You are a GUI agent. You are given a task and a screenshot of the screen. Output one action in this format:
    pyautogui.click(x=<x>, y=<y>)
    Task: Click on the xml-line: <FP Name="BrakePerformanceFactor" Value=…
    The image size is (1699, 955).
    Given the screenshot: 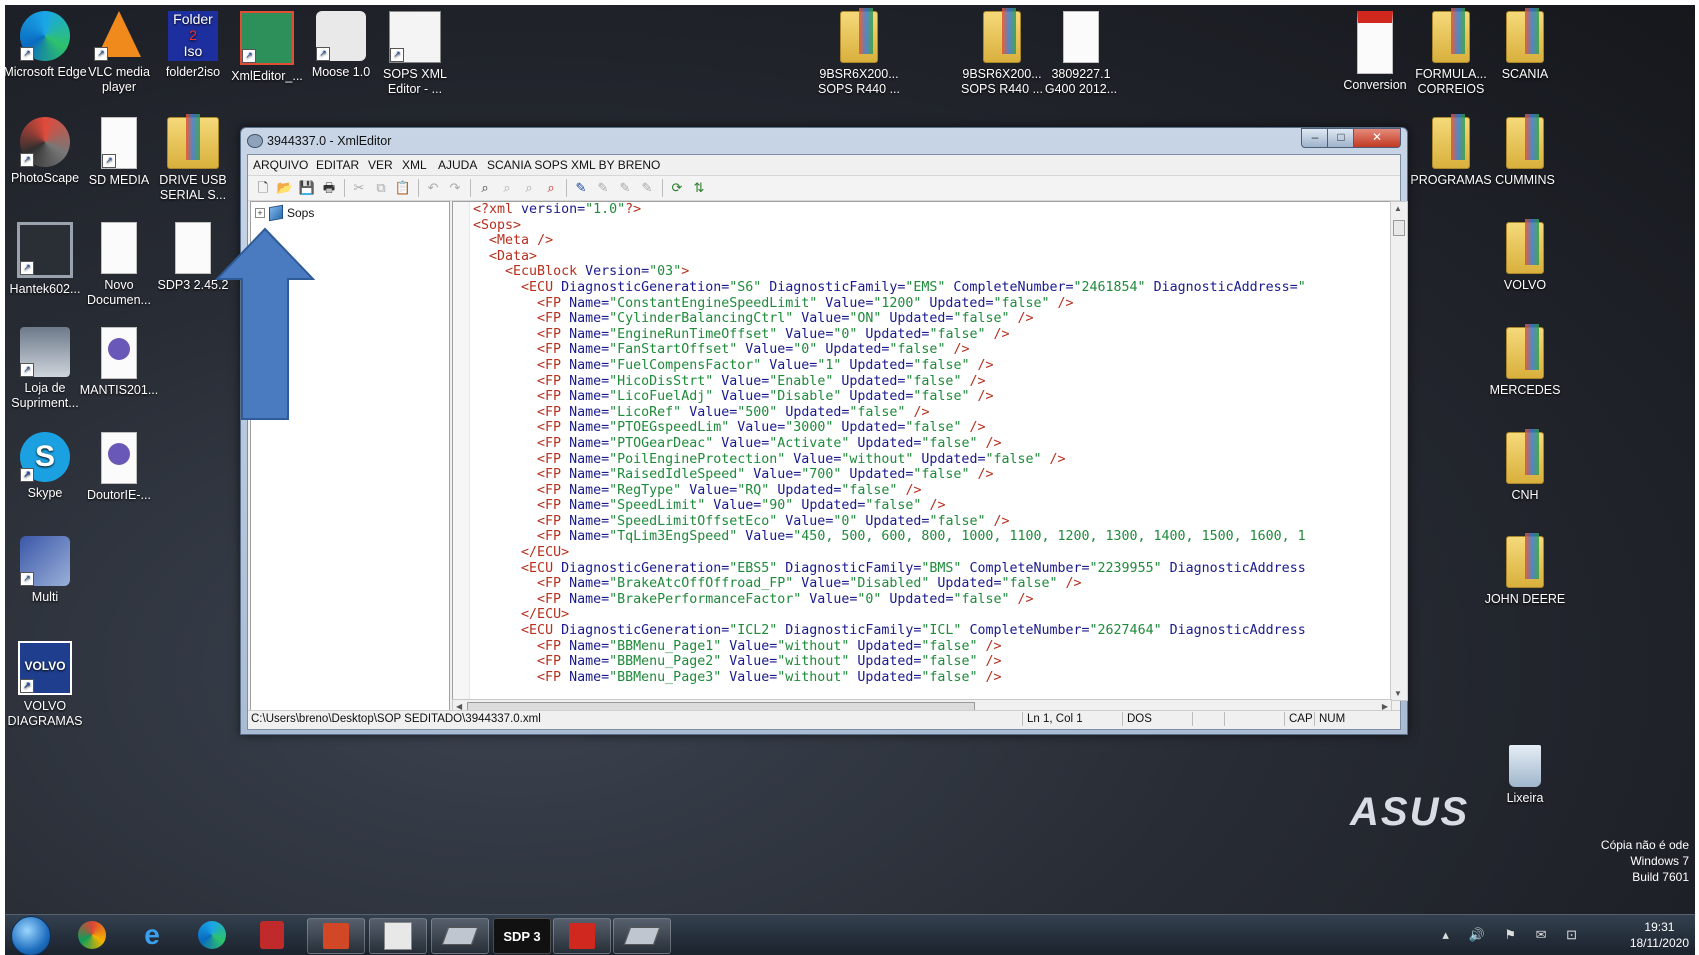 What is the action you would take?
    pyautogui.click(x=889, y=600)
    